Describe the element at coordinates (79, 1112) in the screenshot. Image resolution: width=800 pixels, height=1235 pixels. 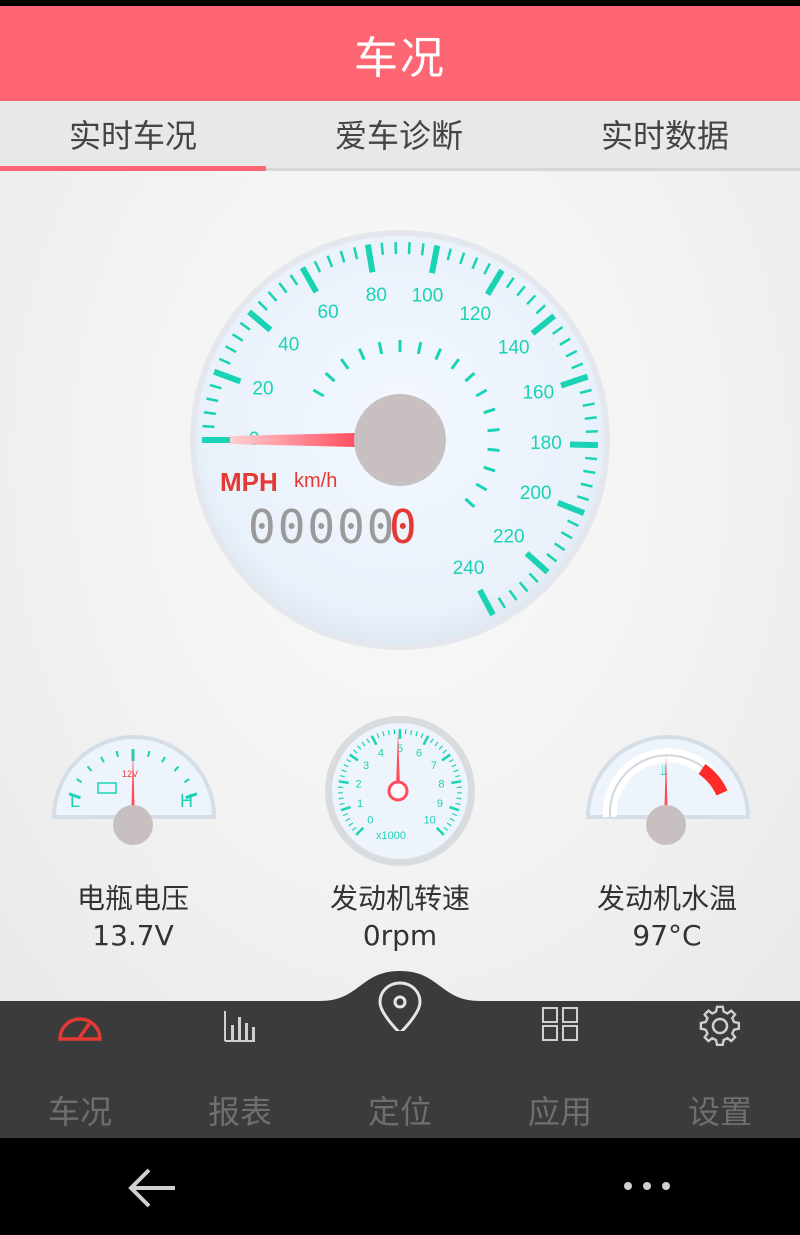
I see `nav-label: 车况` at that location.